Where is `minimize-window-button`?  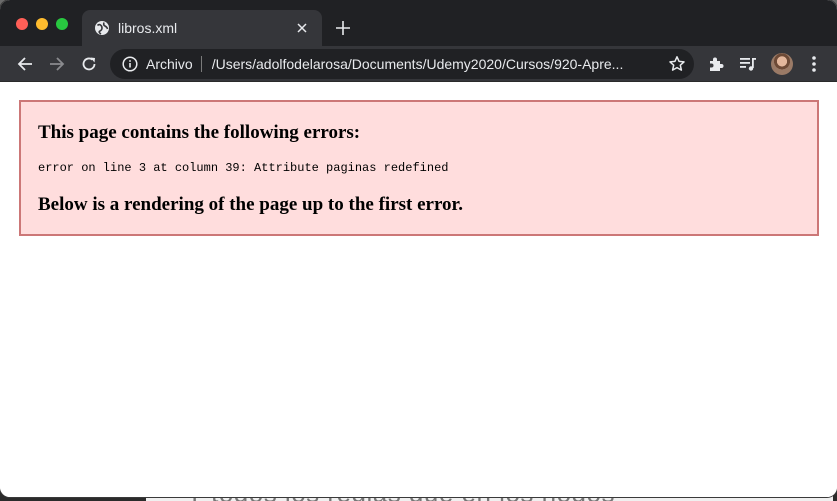
minimize-window-button is located at coordinates (42, 24).